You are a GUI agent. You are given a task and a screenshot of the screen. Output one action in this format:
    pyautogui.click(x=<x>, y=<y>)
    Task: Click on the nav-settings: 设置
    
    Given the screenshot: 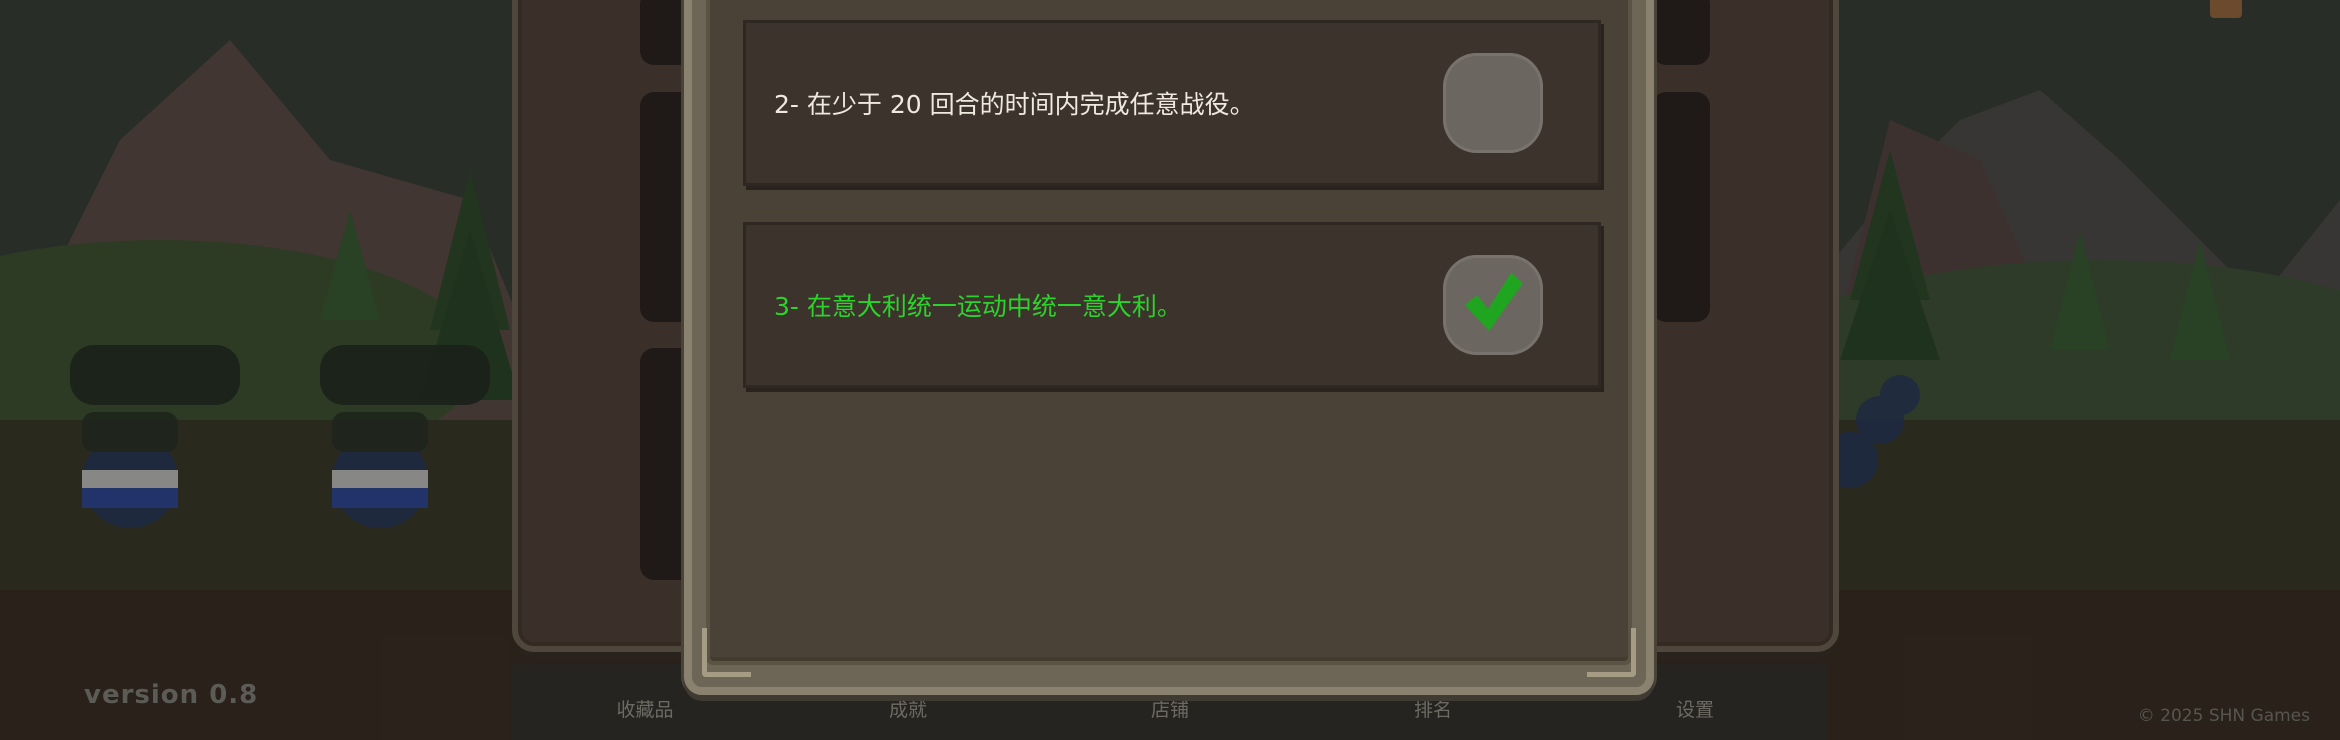 What is the action you would take?
    pyautogui.click(x=1695, y=708)
    